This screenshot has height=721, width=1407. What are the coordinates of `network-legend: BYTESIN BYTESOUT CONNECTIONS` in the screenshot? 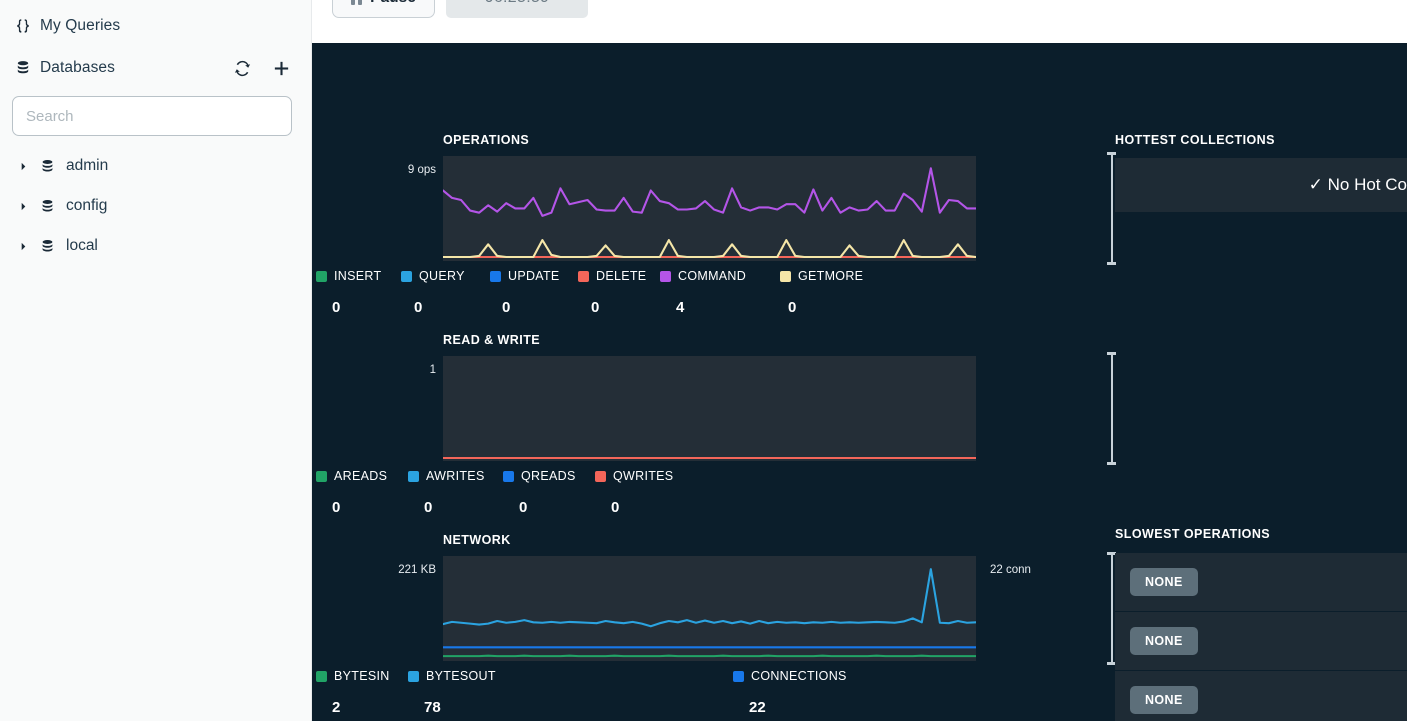 It's located at (682, 679).